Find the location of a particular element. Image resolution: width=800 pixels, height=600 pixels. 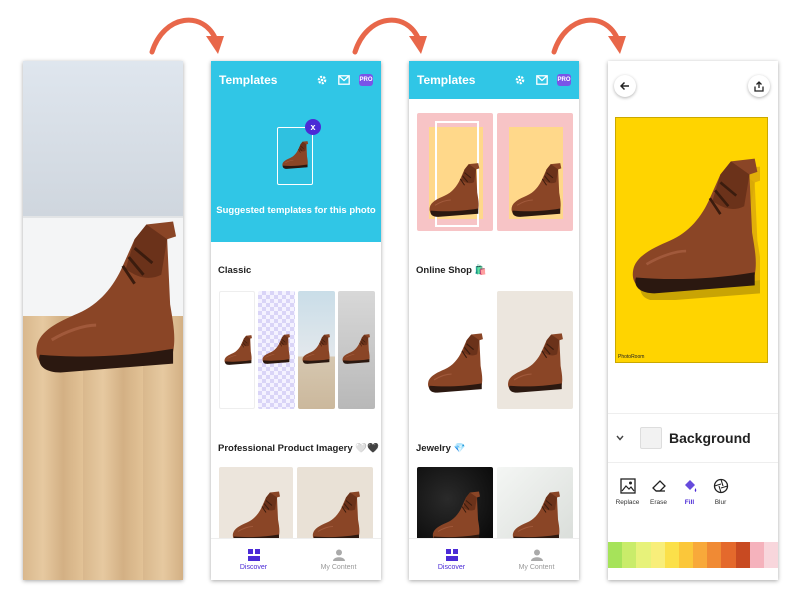

tool-bar: Replace Erase Fill Blur is located at coordinates (693, 502).